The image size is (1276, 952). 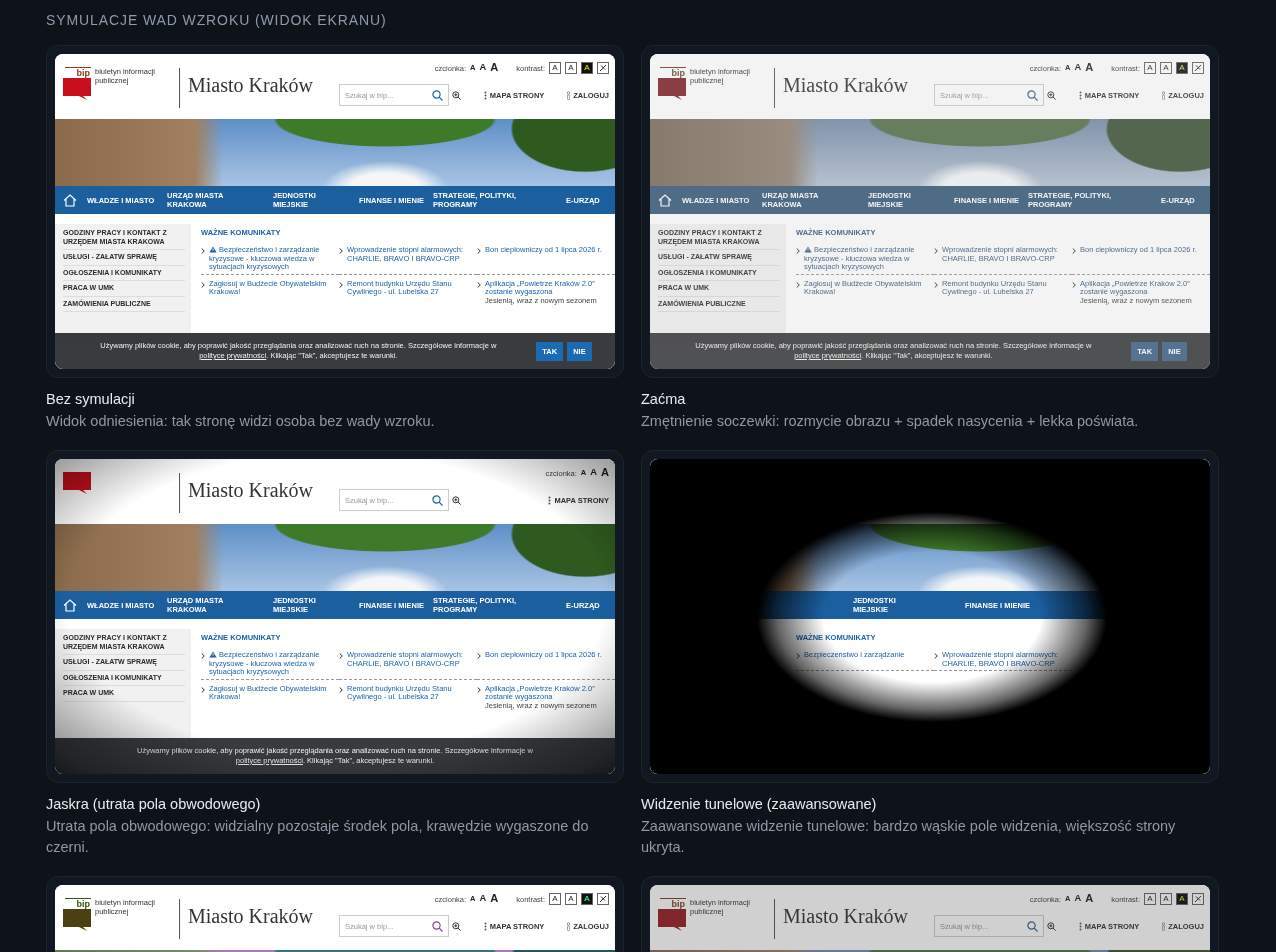 What do you see at coordinates (909, 837) in the screenshot?
I see `simulation-description: Zaawansowane widzenie tunelowe: bardzo wąskie pole widzenia, większość strony ukryta.` at bounding box center [909, 837].